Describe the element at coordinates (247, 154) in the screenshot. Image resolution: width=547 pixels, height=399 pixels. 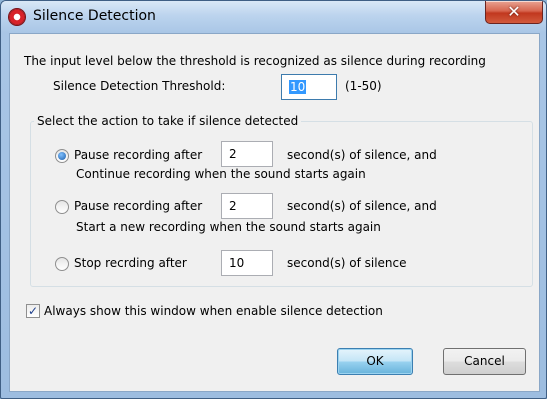
I see `option-1-seconds-input: 2` at that location.